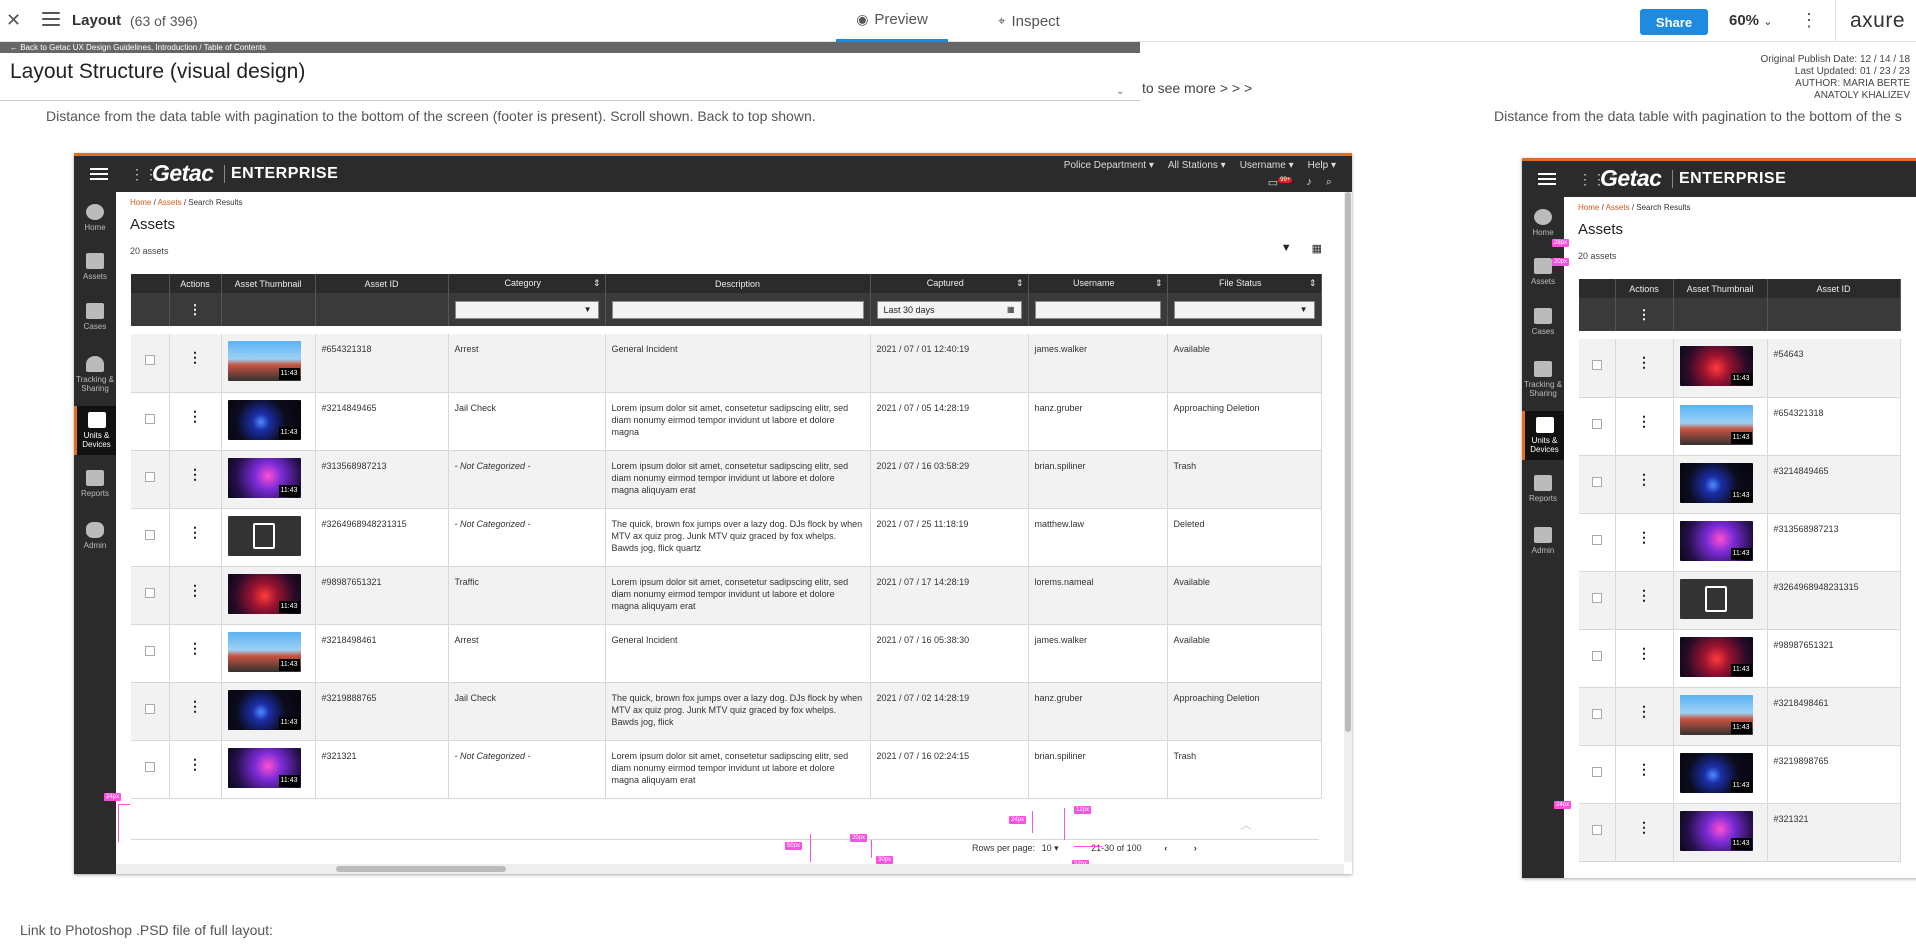 The image size is (1916, 946). I want to click on asset-id-link: #654321318, so click(1834, 426).